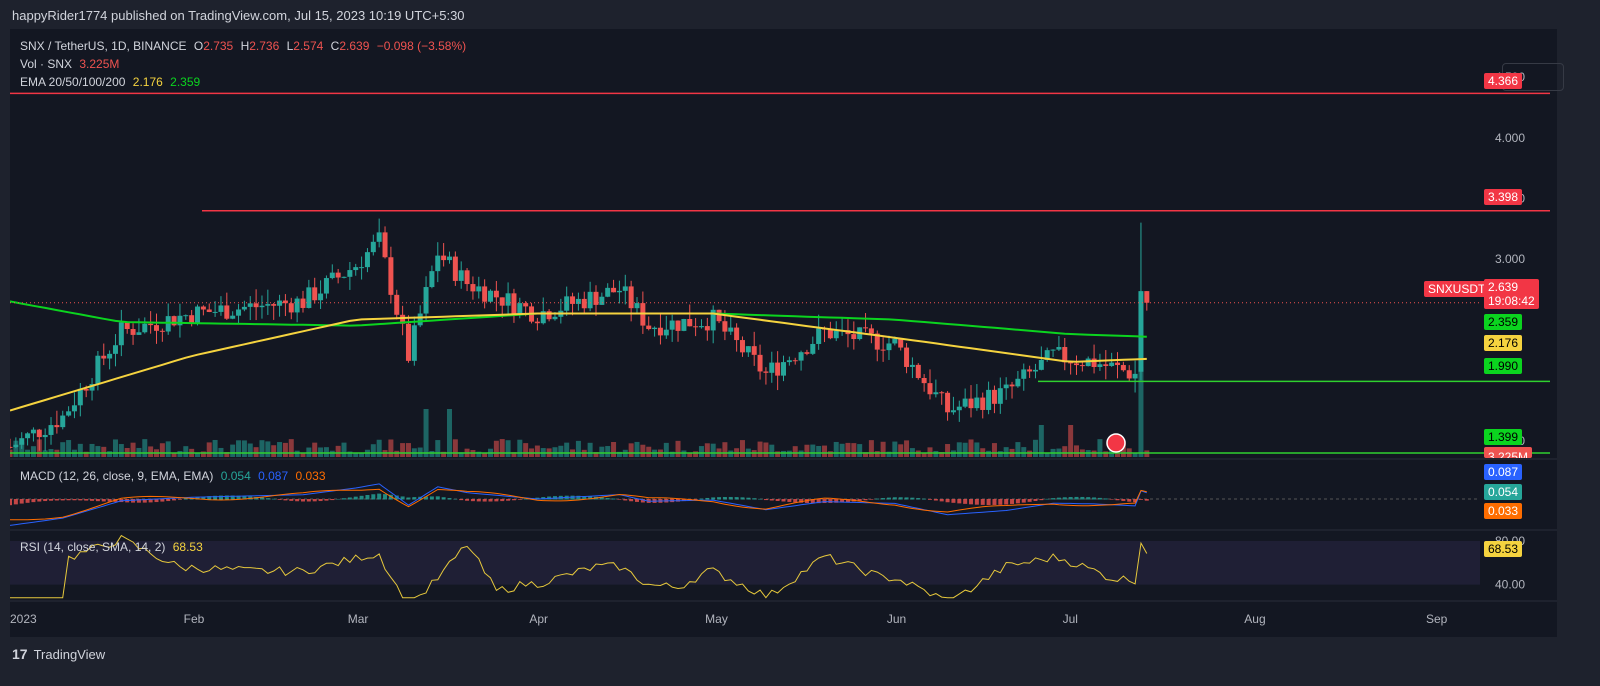 This screenshot has width=1600, height=686. Describe the element at coordinates (538, 619) in the screenshot. I see `x-axis-tick: Apr` at that location.